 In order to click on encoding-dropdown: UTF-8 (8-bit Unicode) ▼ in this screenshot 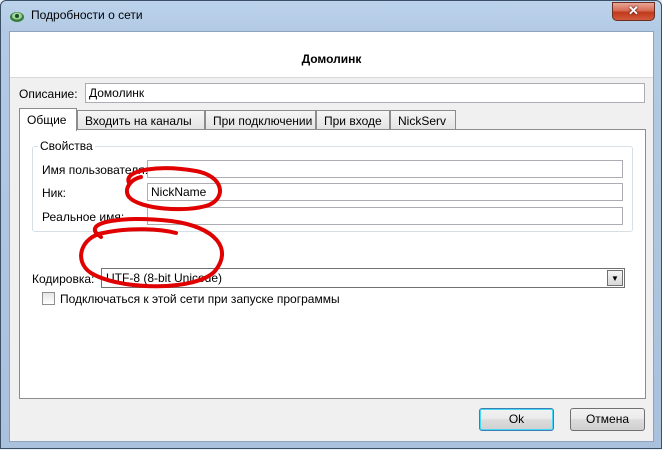, I will do `click(363, 278)`.